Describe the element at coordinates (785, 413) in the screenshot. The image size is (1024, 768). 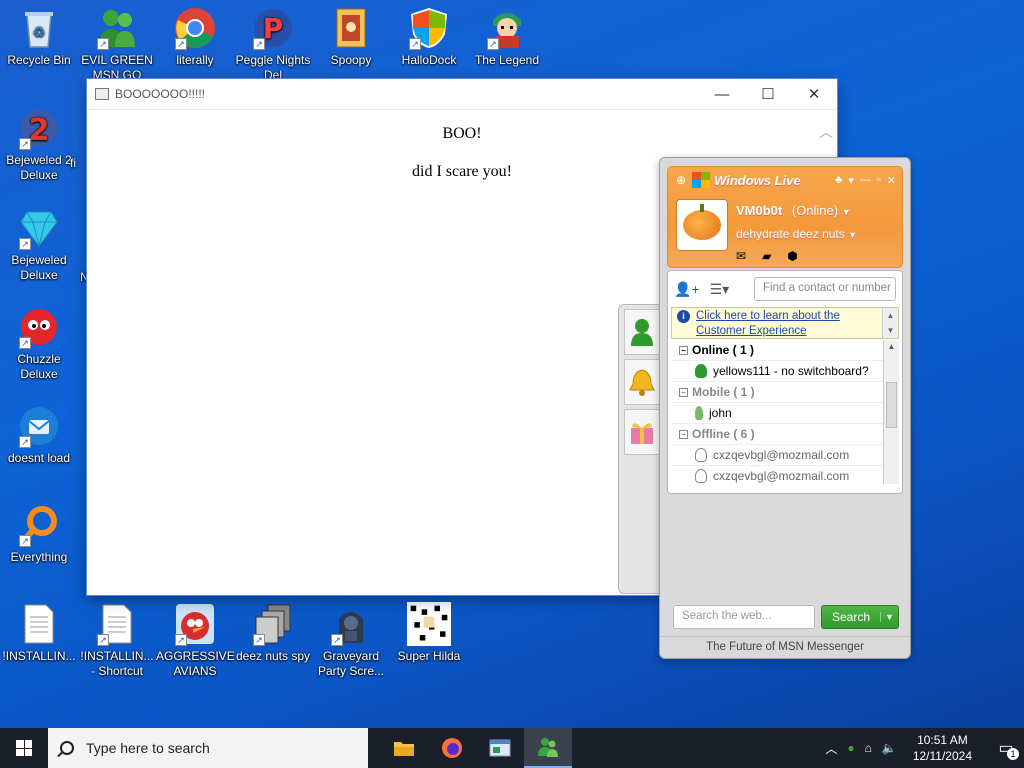
I see `contact-item: john` at that location.